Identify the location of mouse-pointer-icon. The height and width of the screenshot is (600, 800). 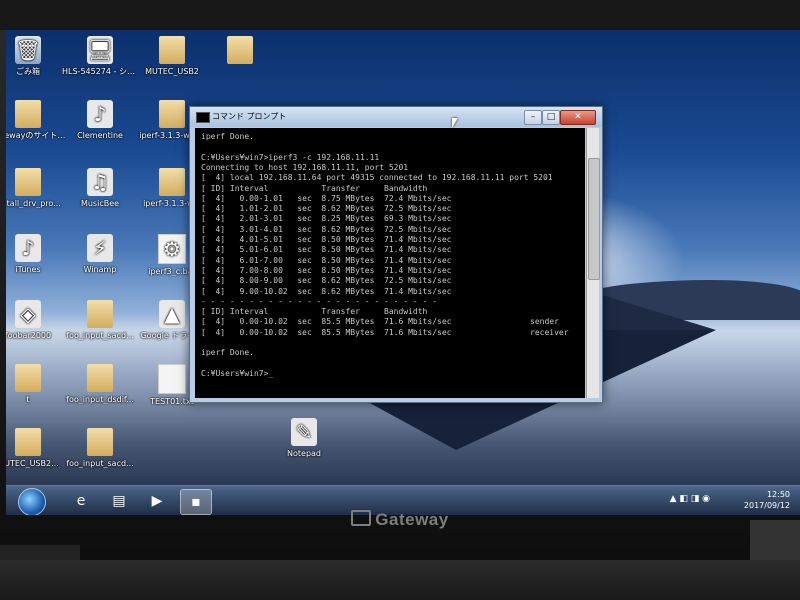
(455, 123).